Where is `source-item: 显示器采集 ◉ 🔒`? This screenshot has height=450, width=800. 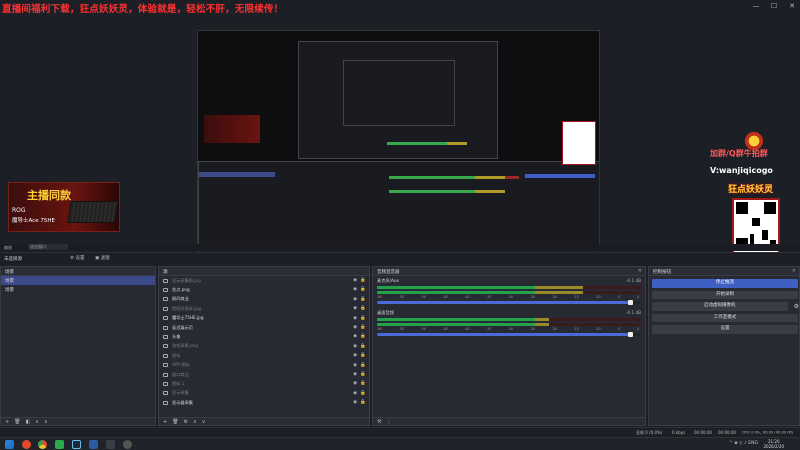
source-item: 显示器采集 ◉ 🔒 is located at coordinates (264, 402).